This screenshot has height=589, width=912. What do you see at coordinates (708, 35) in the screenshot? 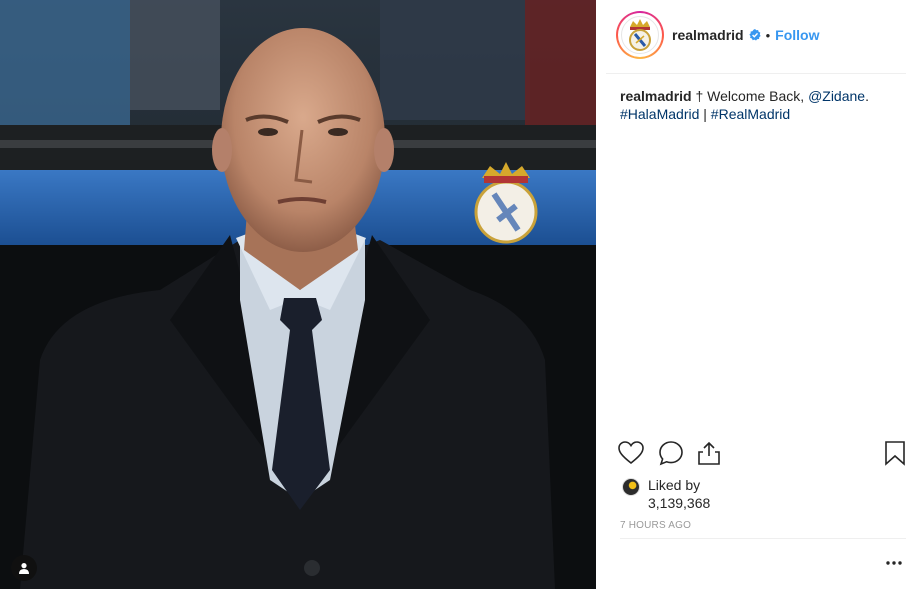
I see `profile-username: realmadrid` at bounding box center [708, 35].